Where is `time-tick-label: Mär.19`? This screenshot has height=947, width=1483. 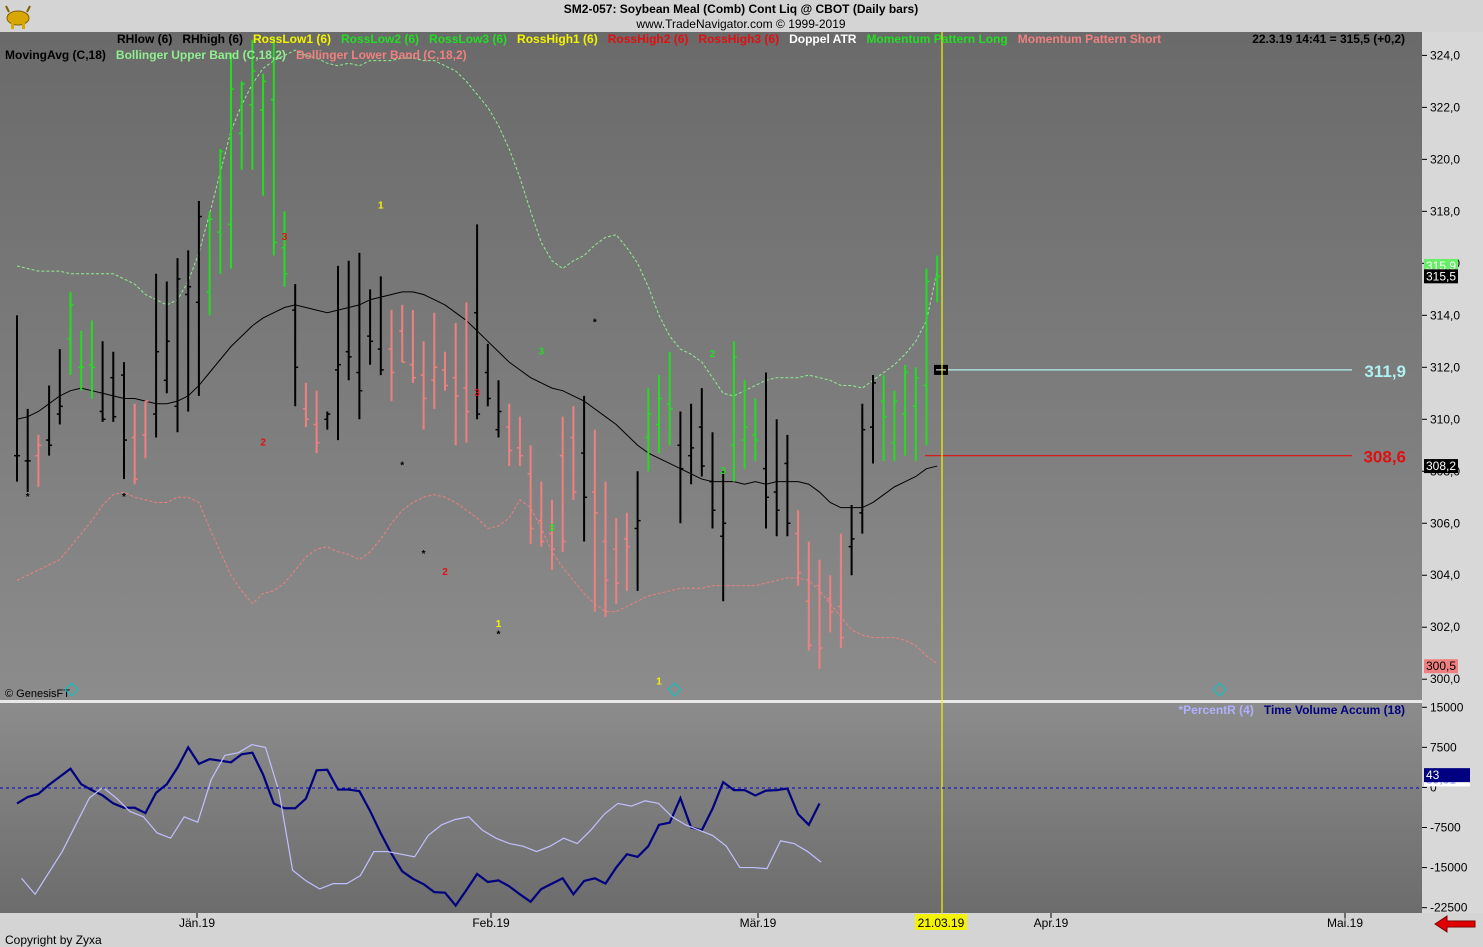 time-tick-label: Mär.19 is located at coordinates (758, 923).